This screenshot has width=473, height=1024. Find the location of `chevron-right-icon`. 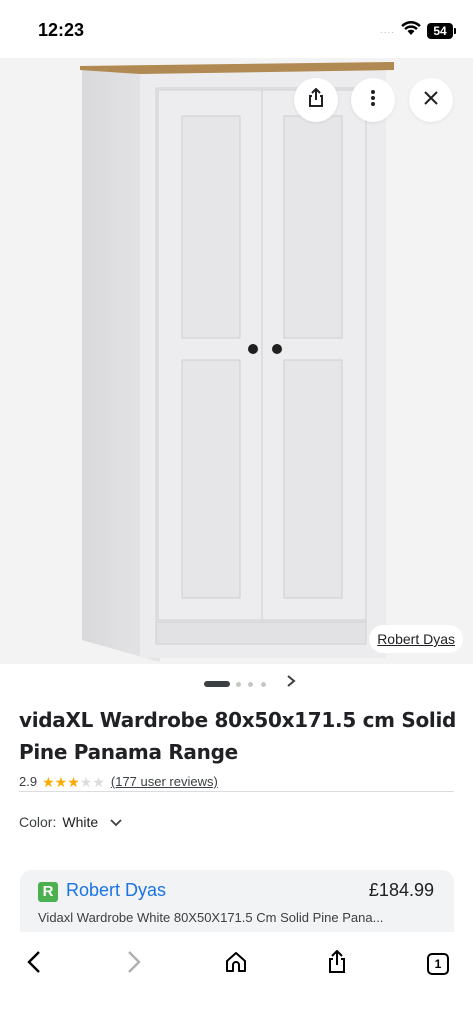

chevron-right-icon is located at coordinates (291, 683).